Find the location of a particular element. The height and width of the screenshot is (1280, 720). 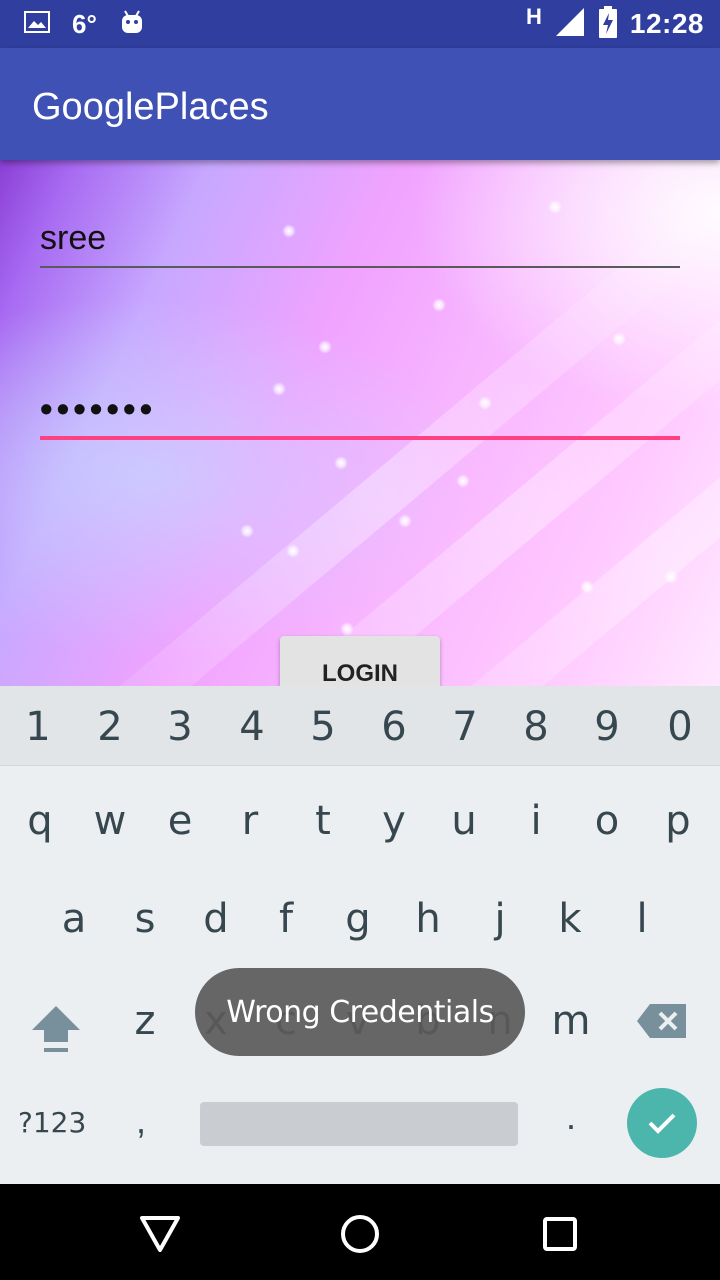

enter-key is located at coordinates (662, 1123).